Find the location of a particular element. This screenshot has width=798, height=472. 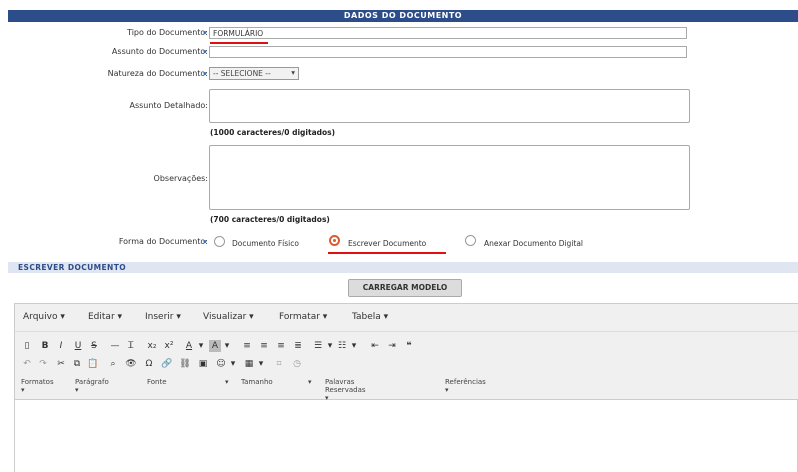

paste-icon: 📋 is located at coordinates (93, 364).